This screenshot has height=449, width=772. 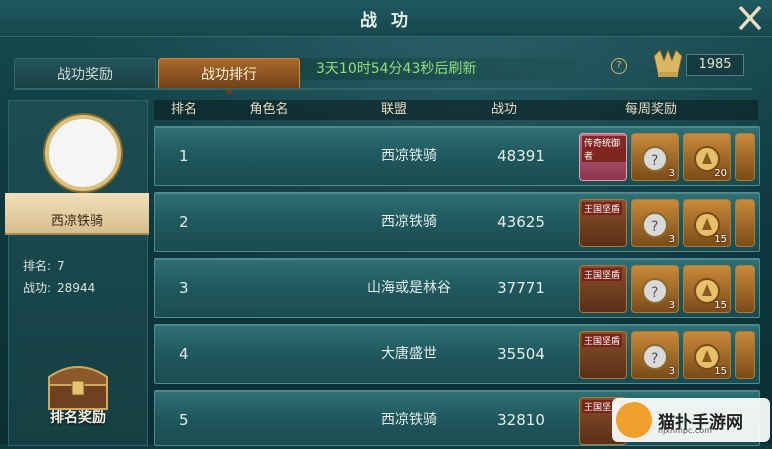 What do you see at coordinates (61, 266) in the screenshot?
I see `rank-value: 7` at bounding box center [61, 266].